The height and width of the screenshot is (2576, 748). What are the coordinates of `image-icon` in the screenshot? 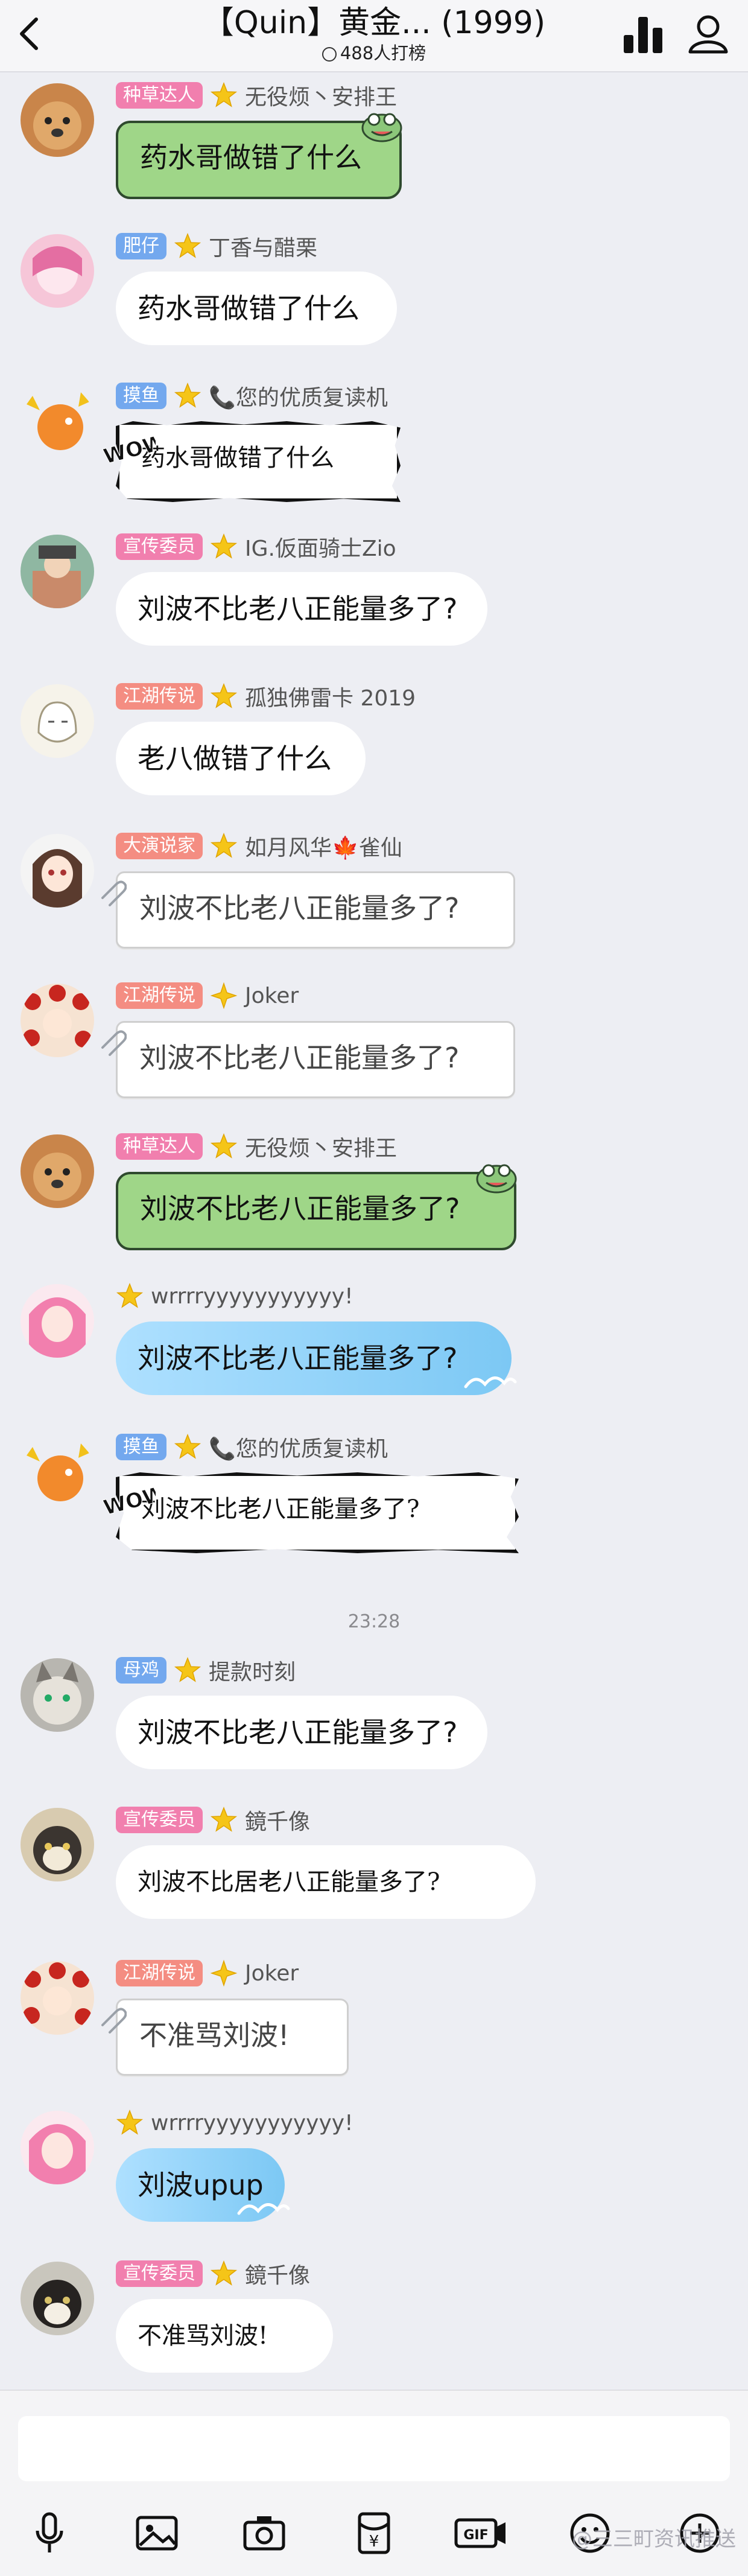 It's located at (157, 2533).